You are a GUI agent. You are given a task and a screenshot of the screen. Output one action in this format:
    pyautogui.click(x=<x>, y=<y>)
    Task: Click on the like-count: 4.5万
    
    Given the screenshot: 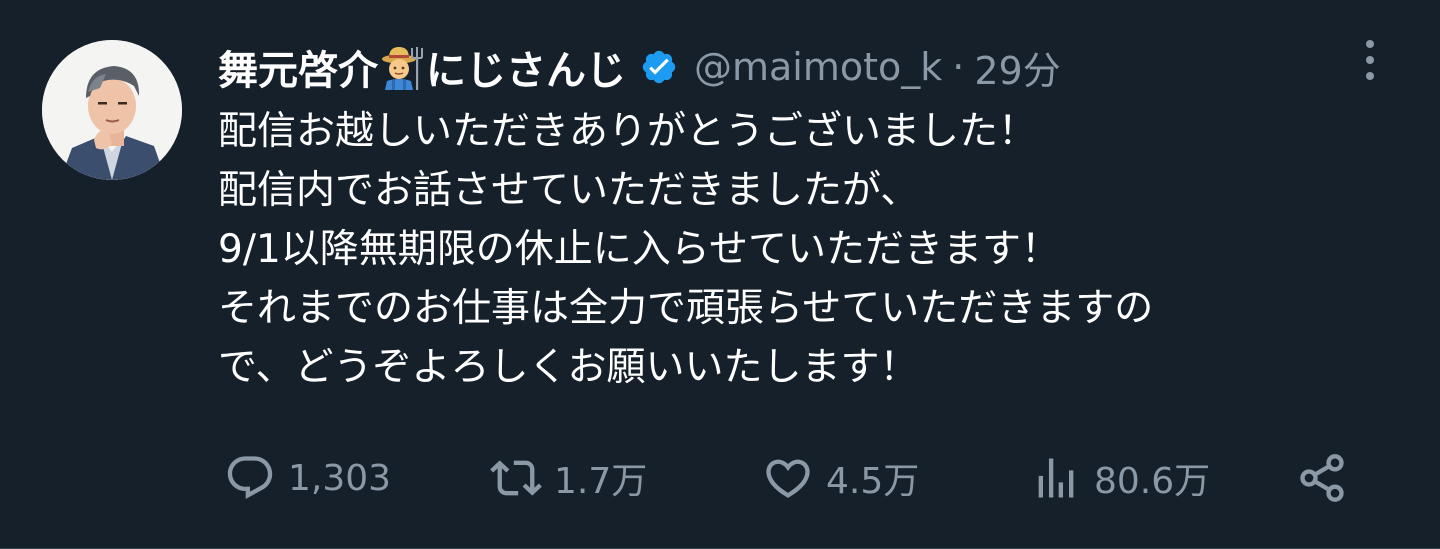 What is the action you would take?
    pyautogui.click(x=873, y=481)
    